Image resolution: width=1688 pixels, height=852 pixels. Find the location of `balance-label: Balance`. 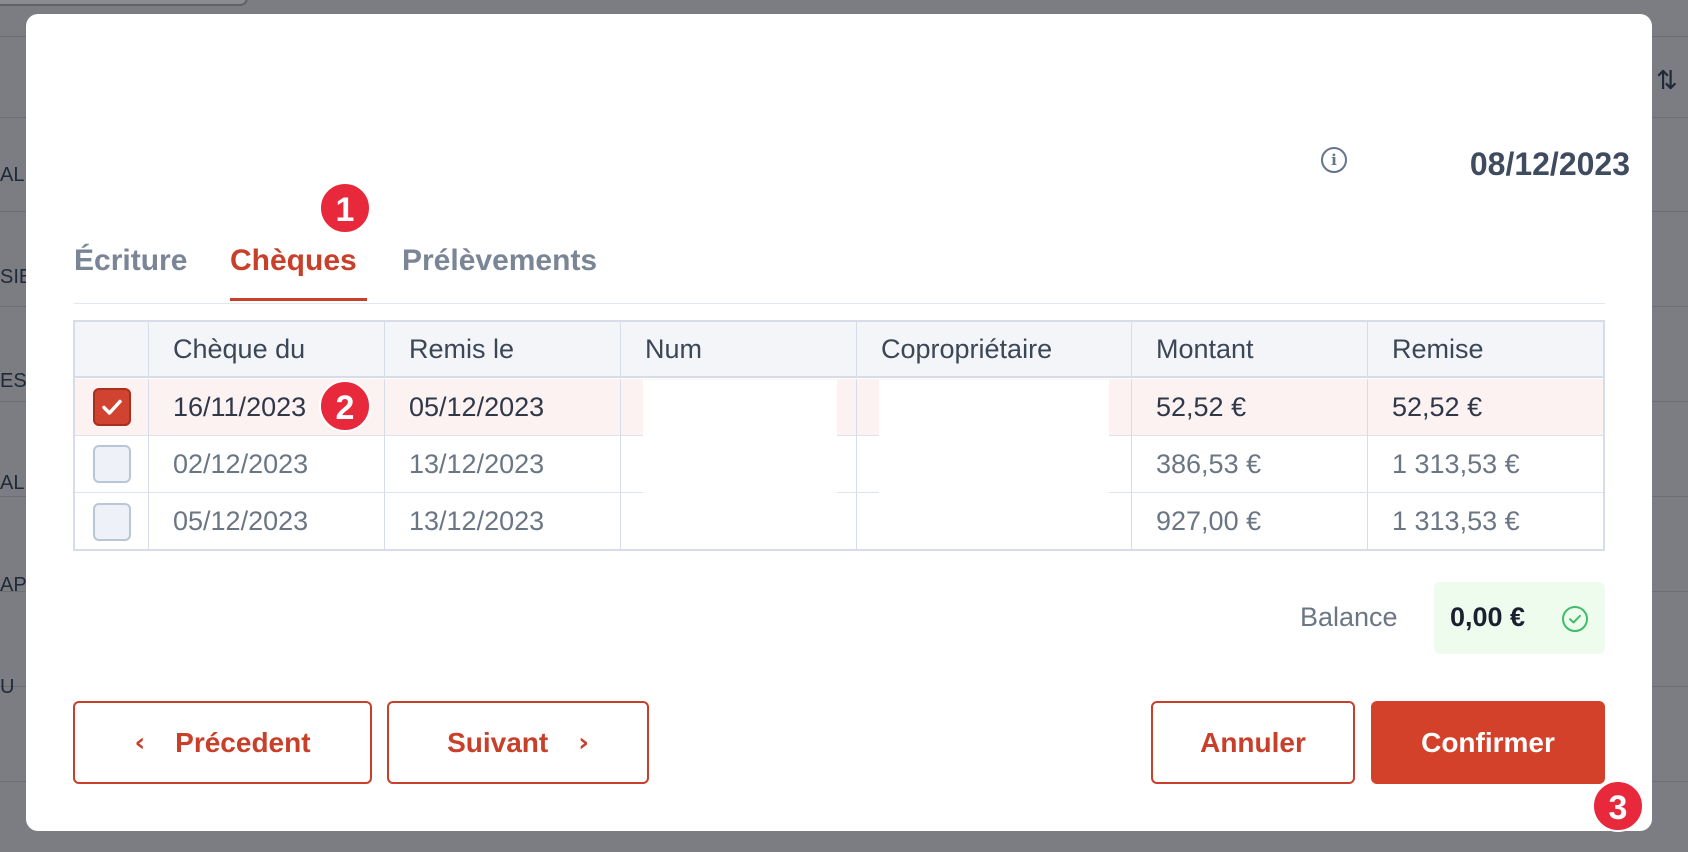

balance-label: Balance is located at coordinates (1349, 617).